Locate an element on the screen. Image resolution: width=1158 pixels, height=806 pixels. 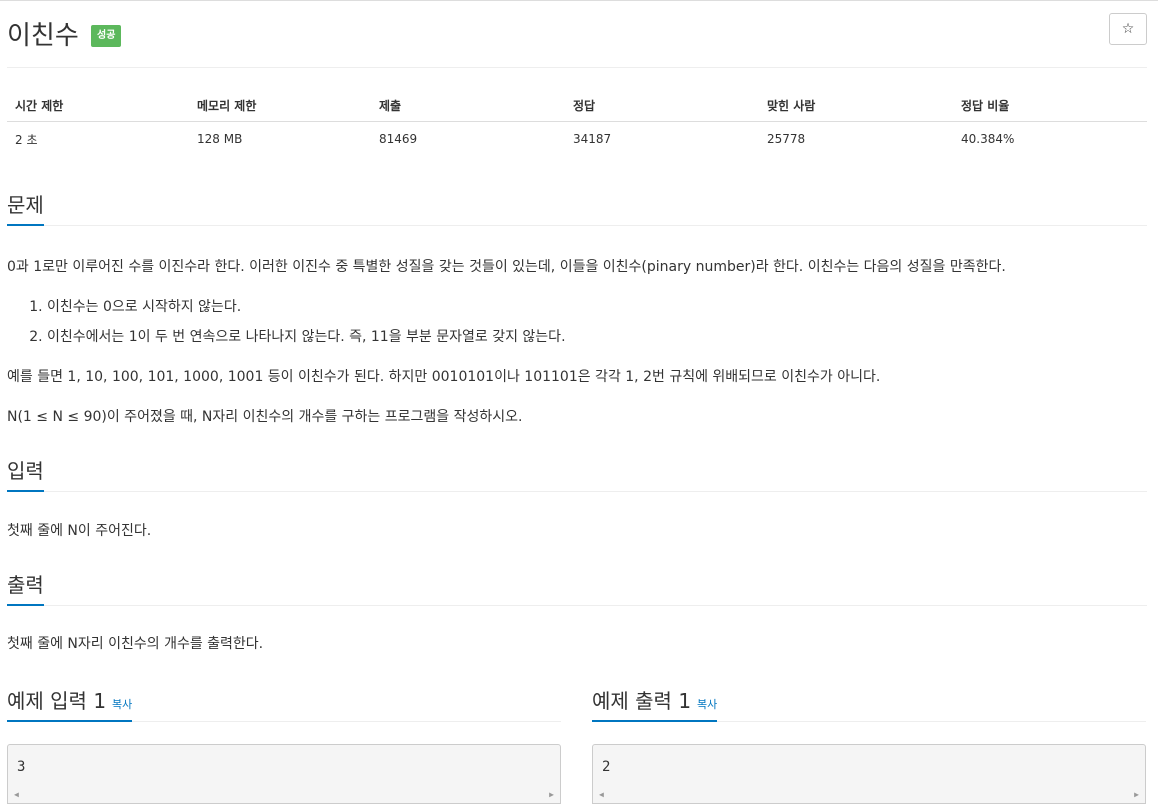
value-accept-rate: 40.384% is located at coordinates (988, 139).